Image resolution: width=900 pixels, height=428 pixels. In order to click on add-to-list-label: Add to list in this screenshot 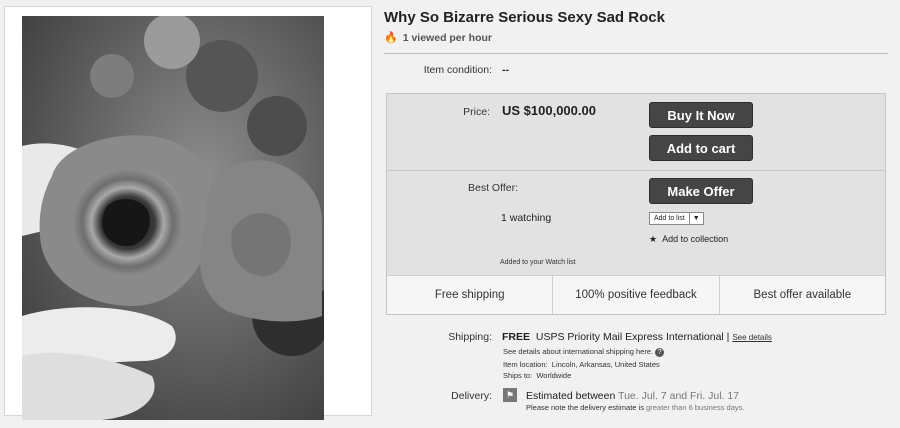, I will do `click(670, 218)`.